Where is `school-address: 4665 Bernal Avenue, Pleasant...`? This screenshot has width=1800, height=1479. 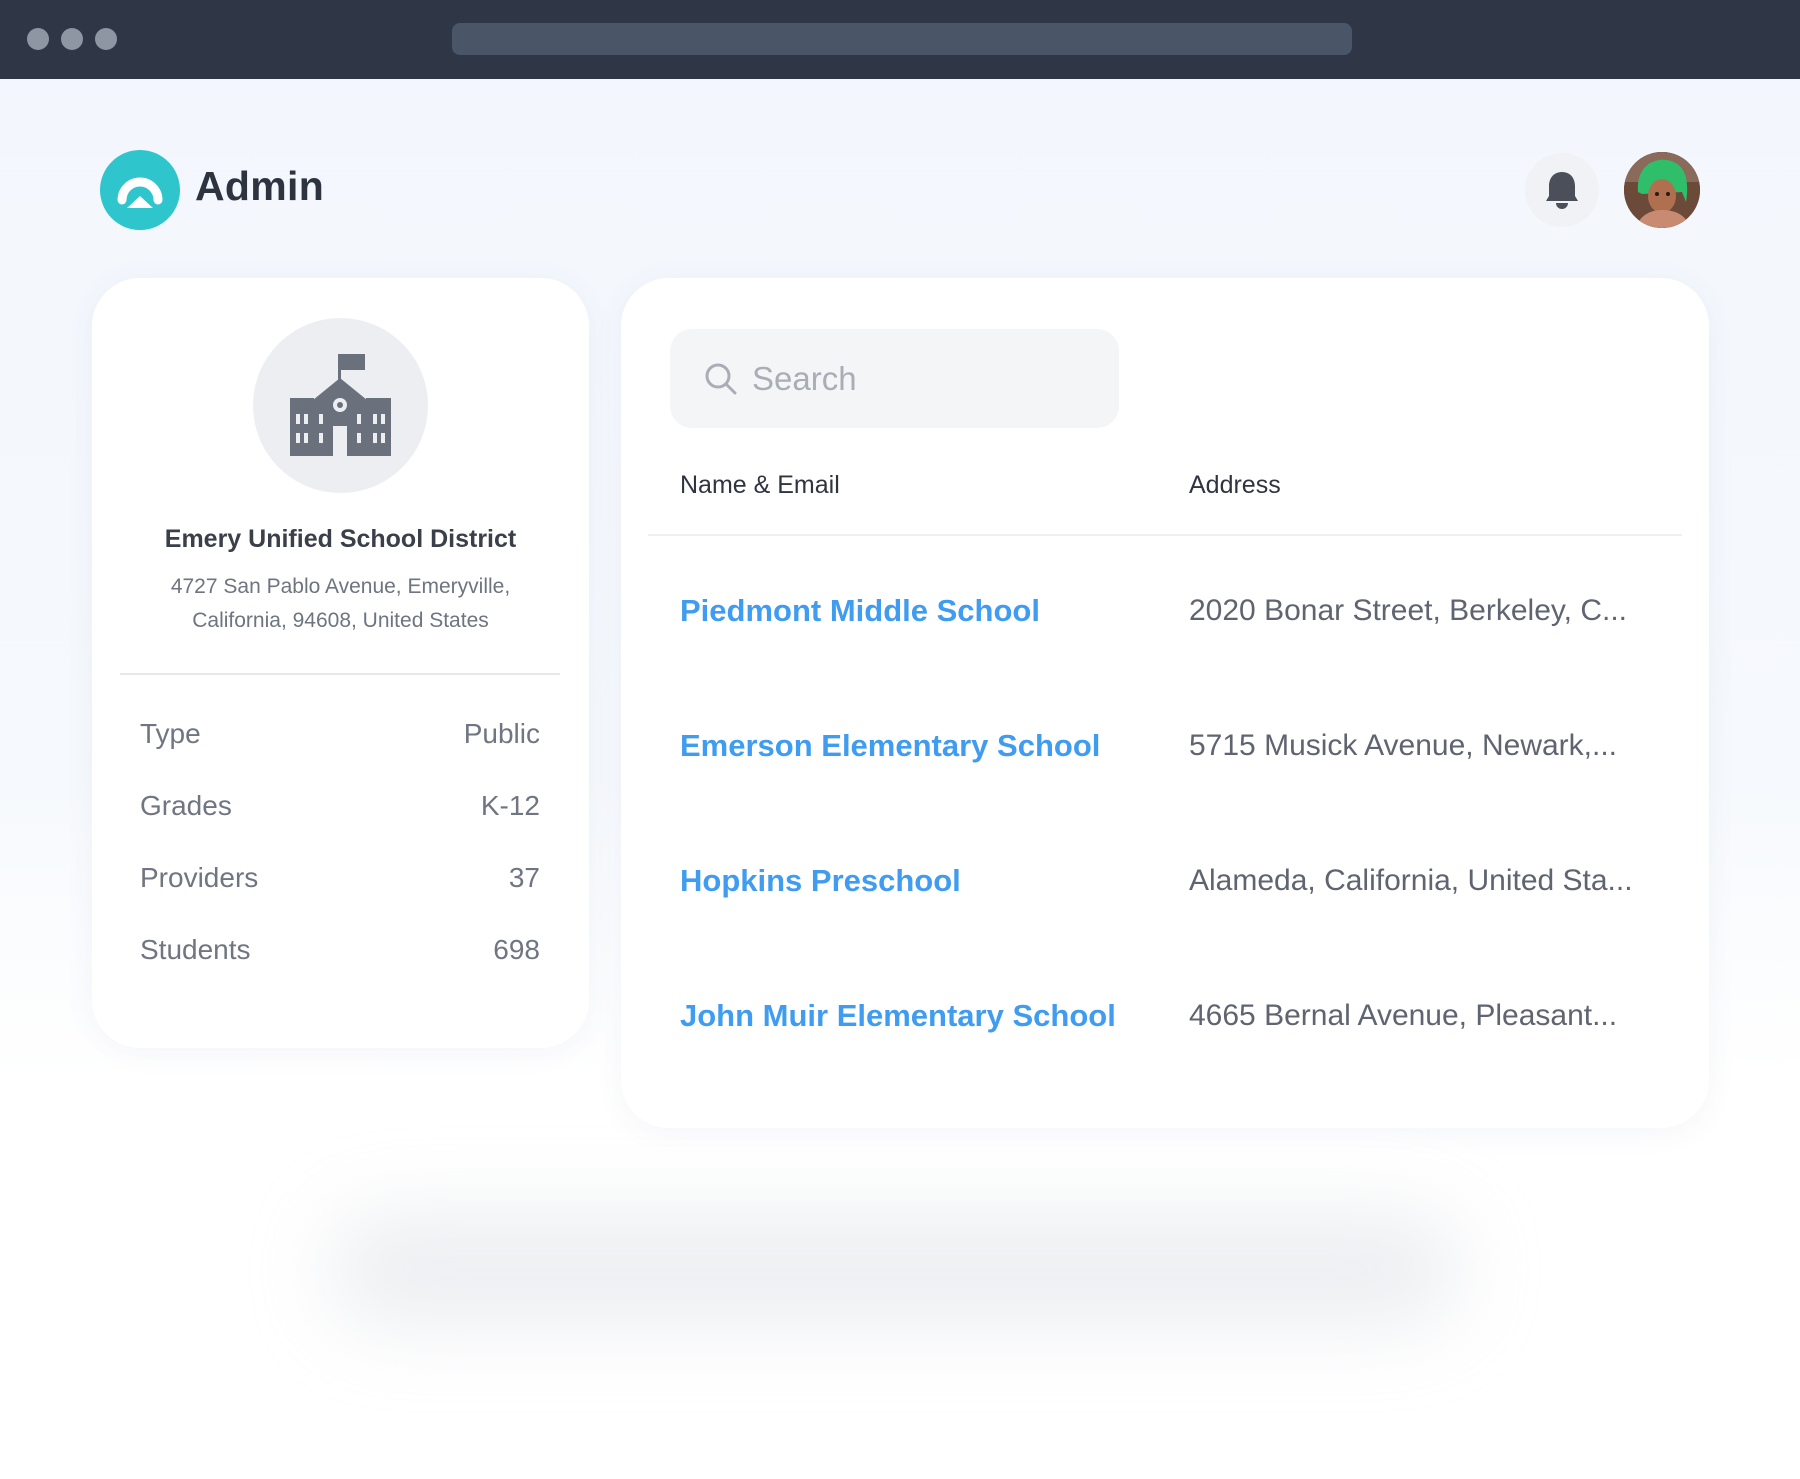 school-address: 4665 Bernal Avenue, Pleasant... is located at coordinates (1403, 1015).